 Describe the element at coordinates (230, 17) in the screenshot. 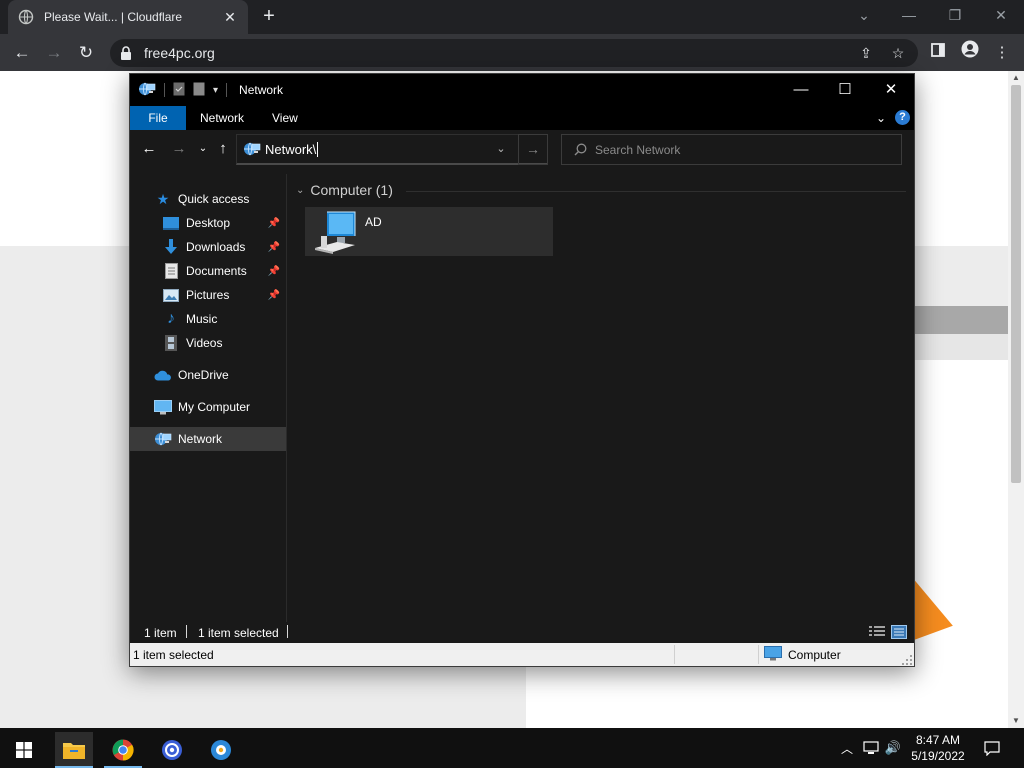

I see `close-tab-icon: ✕` at that location.